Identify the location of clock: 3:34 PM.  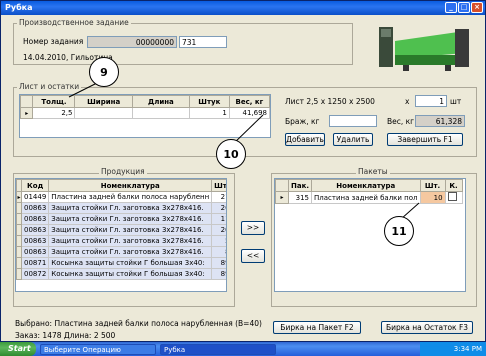
(467, 349).